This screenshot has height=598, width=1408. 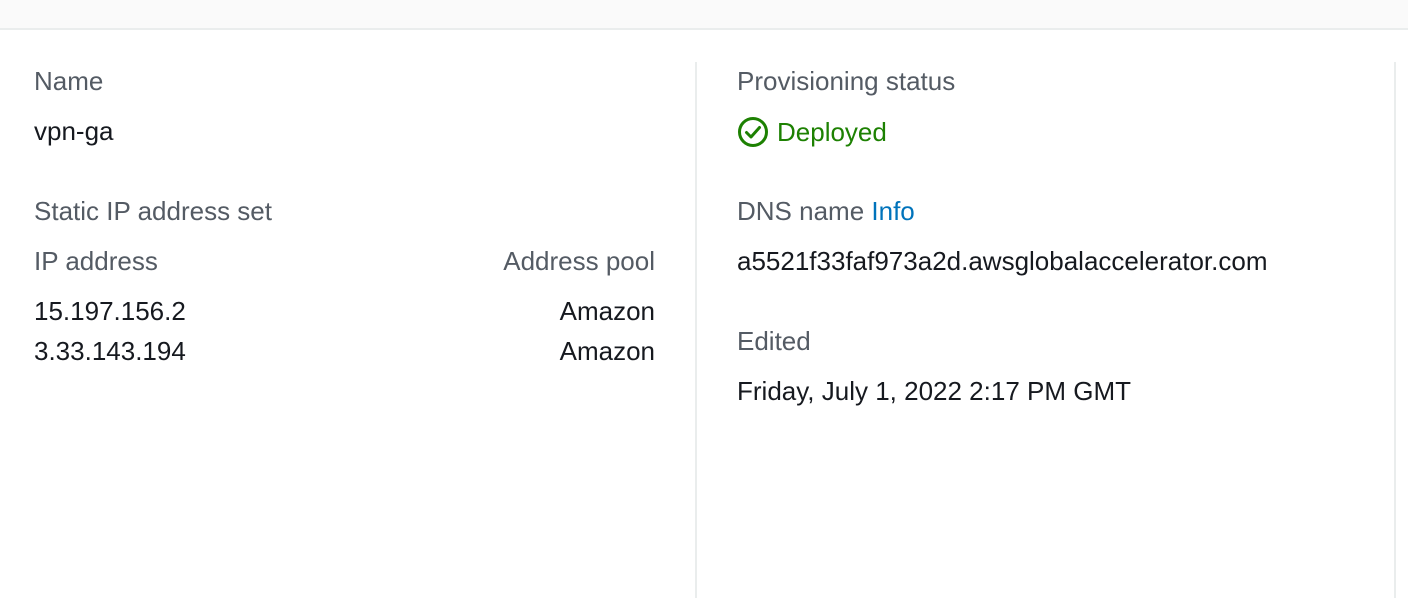 What do you see at coordinates (934, 391) in the screenshot?
I see `edited-value: Friday, July 1, 2022 2:17 PM GMT` at bounding box center [934, 391].